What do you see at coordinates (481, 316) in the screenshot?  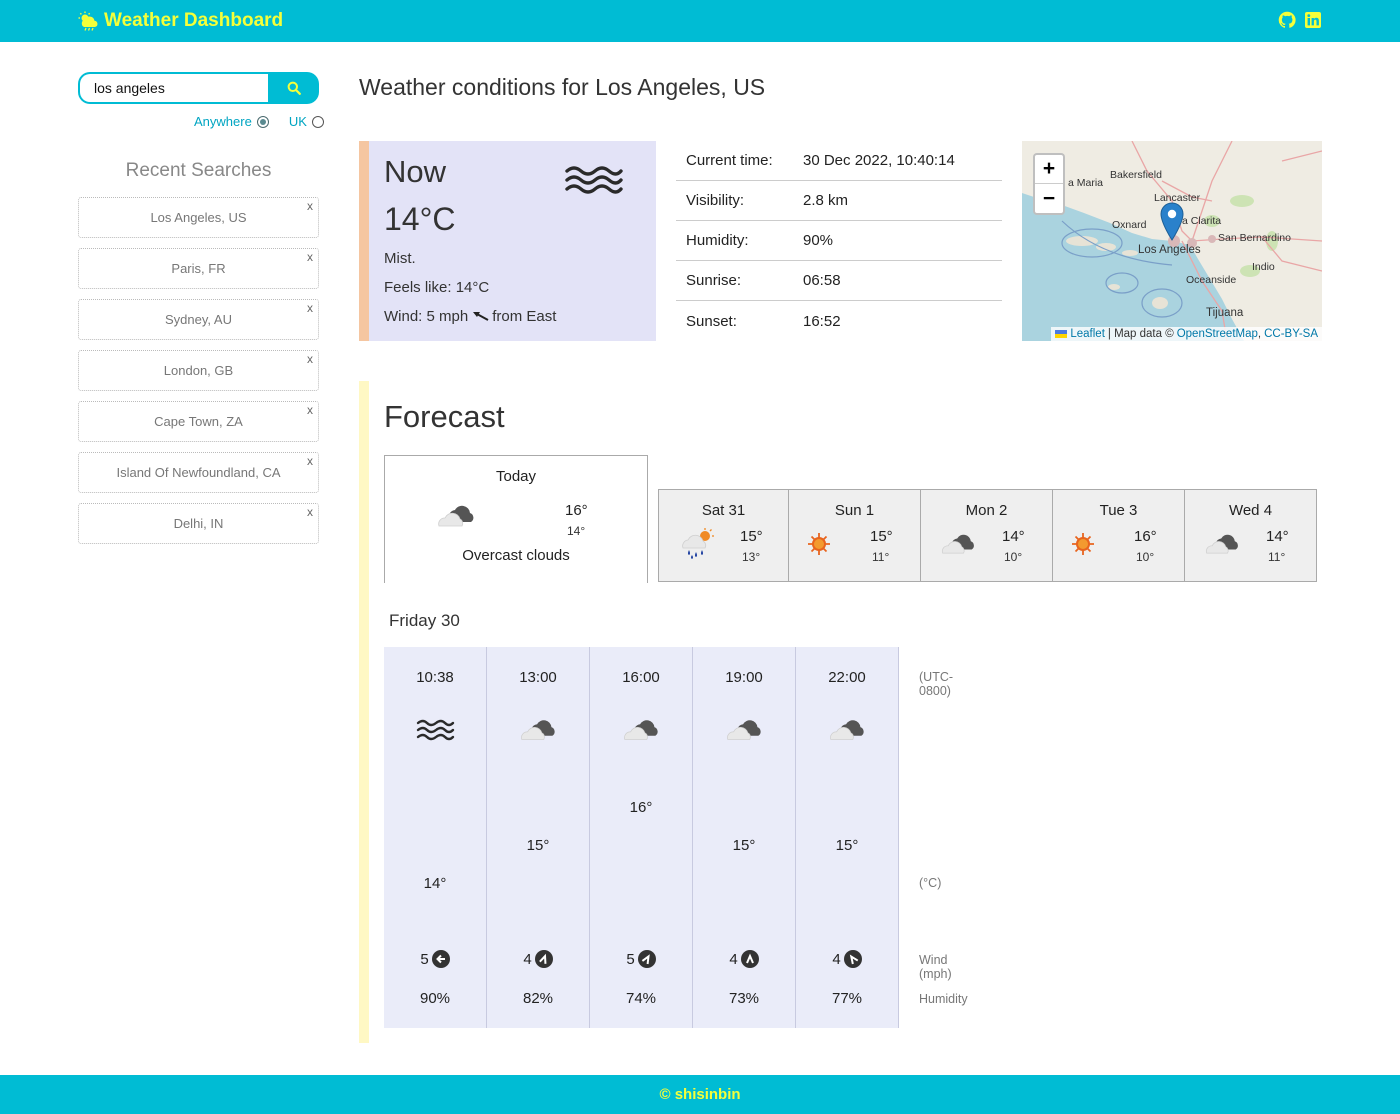 I see `wind-arrow-icon` at bounding box center [481, 316].